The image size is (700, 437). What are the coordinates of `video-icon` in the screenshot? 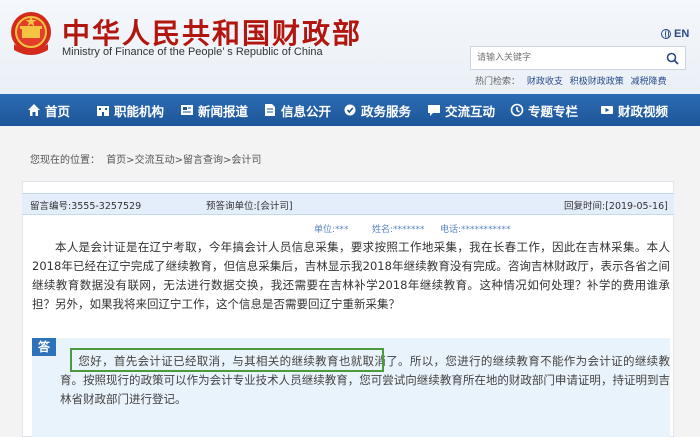 It's located at (607, 110).